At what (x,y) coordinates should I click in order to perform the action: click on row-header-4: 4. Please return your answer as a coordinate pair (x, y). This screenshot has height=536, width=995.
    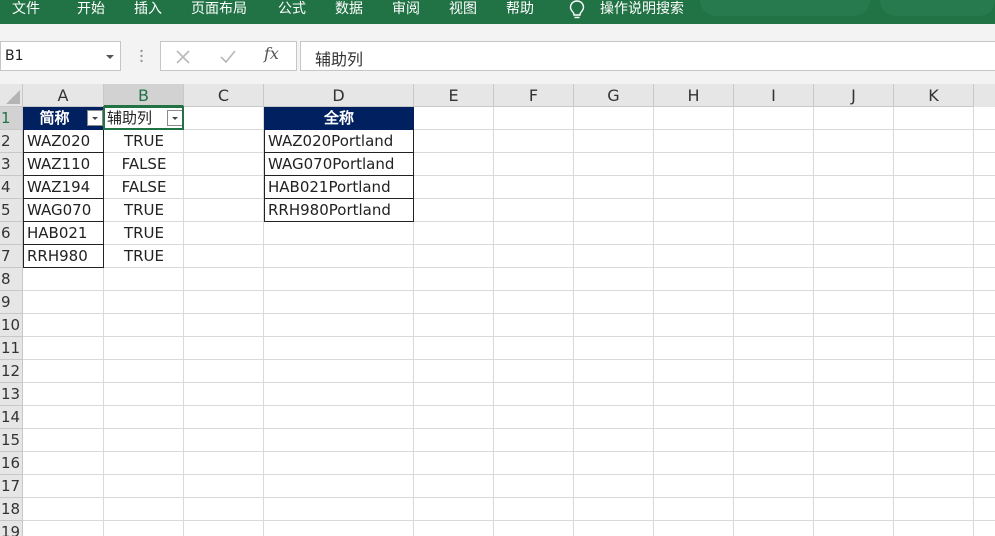
    Looking at the image, I should click on (11, 187).